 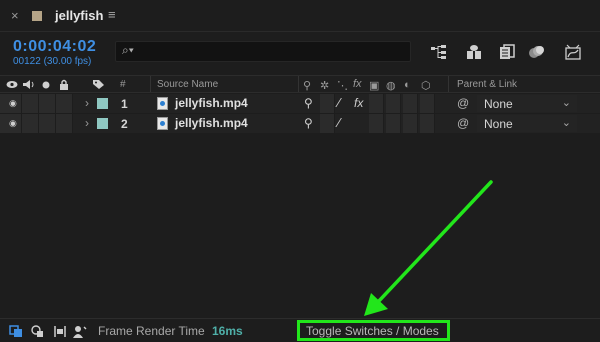 What do you see at coordinates (300, 123) in the screenshot?
I see `layer-row: ◉ › 2 jellyfish.mp4 ⚲ ∕ @ None ⌄` at bounding box center [300, 123].